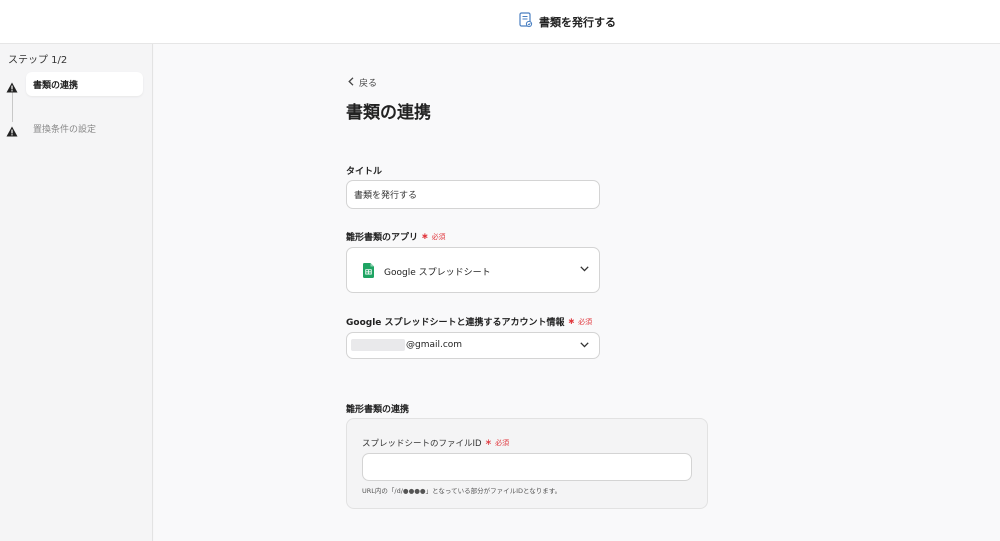  Describe the element at coordinates (368, 84) in the screenshot. I see `back-label: 戻る` at that location.